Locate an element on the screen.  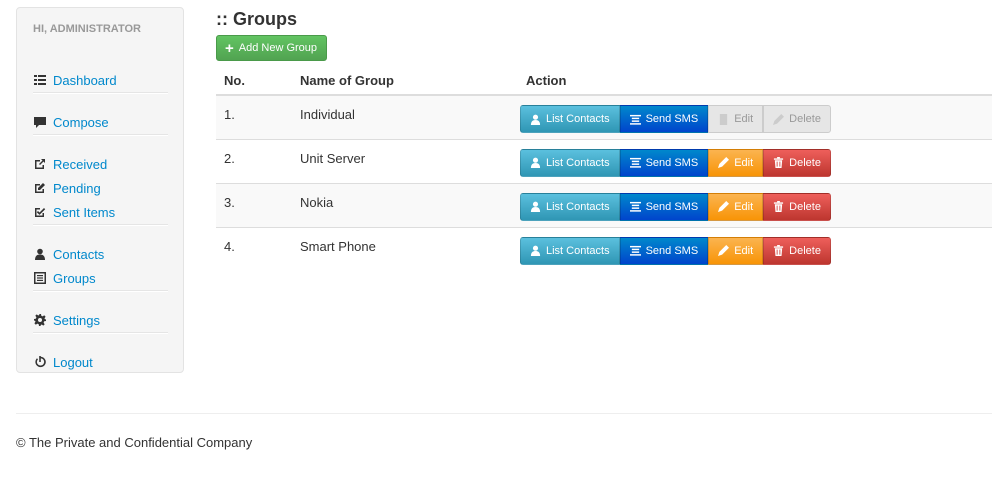
row-number: 1. is located at coordinates (254, 116).